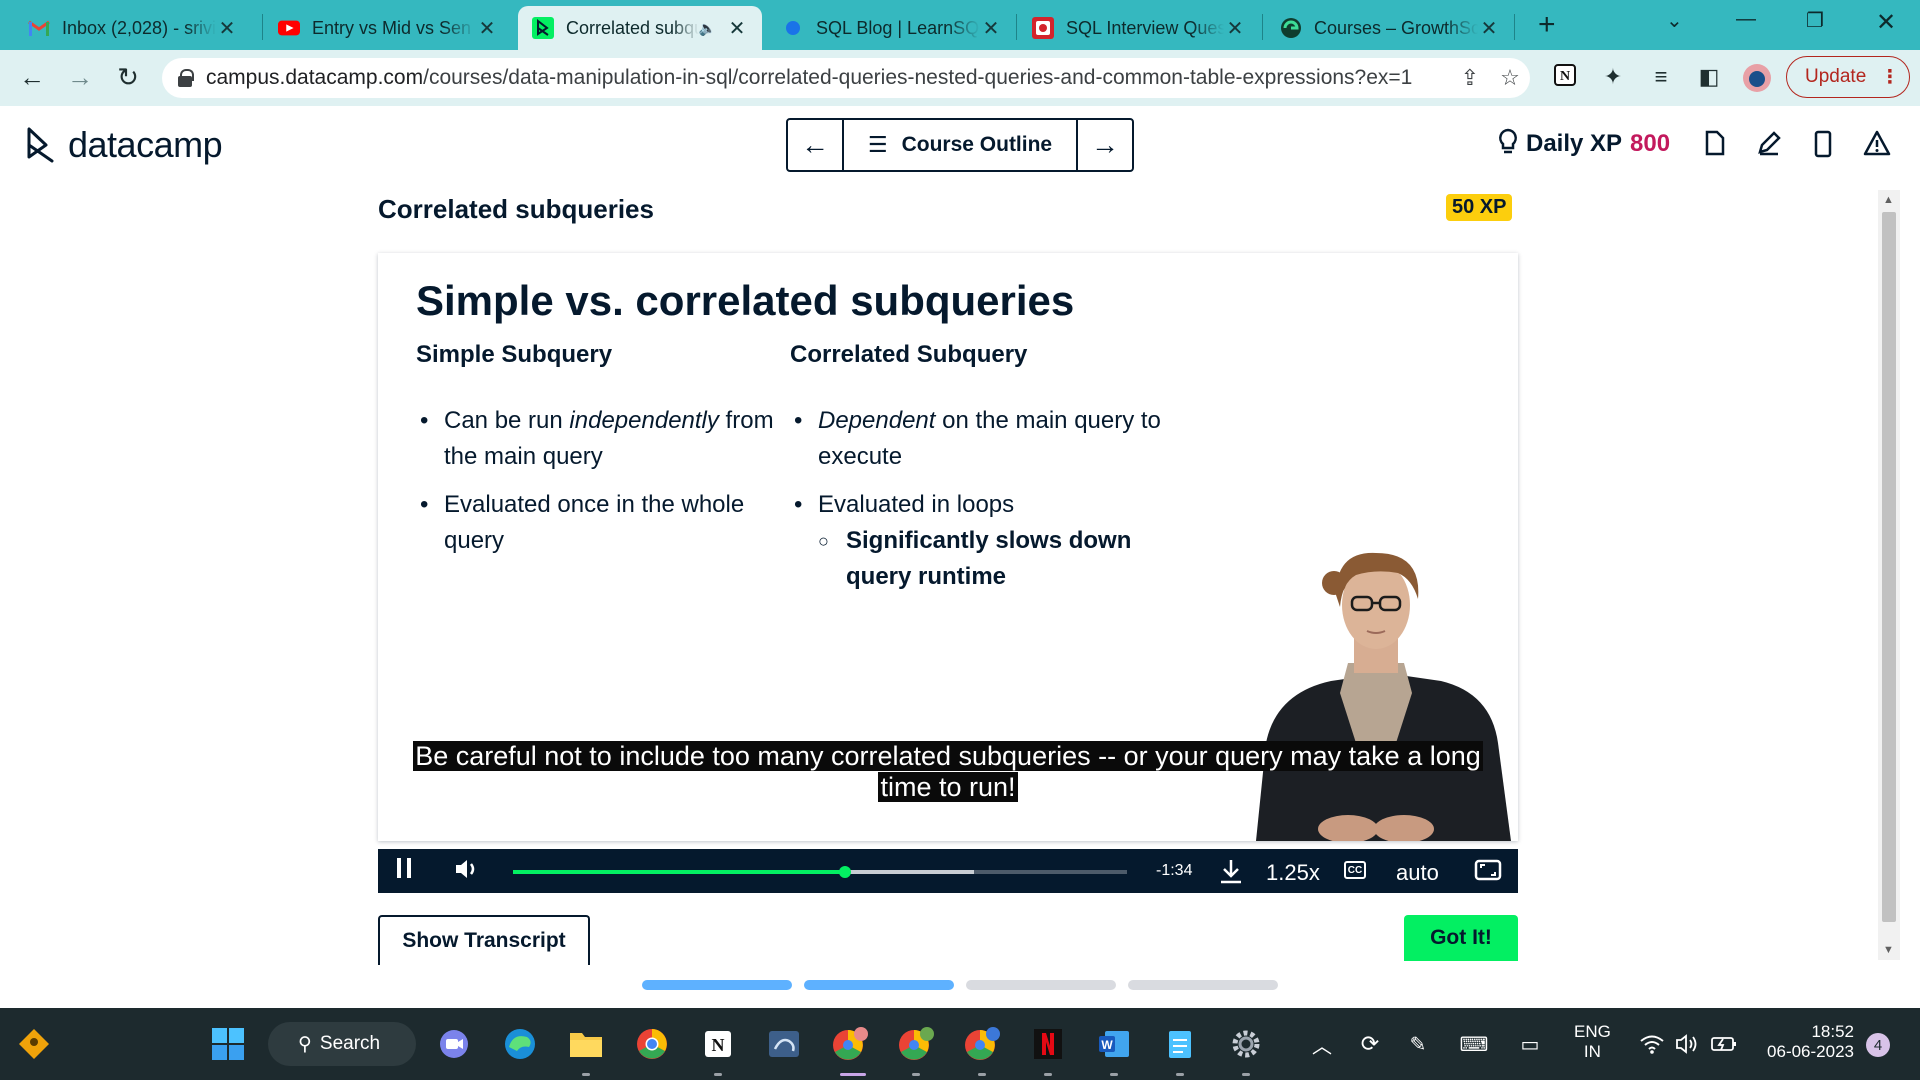 The width and height of the screenshot is (1920, 1080). I want to click on notification-badge: 4, so click(1878, 1045).